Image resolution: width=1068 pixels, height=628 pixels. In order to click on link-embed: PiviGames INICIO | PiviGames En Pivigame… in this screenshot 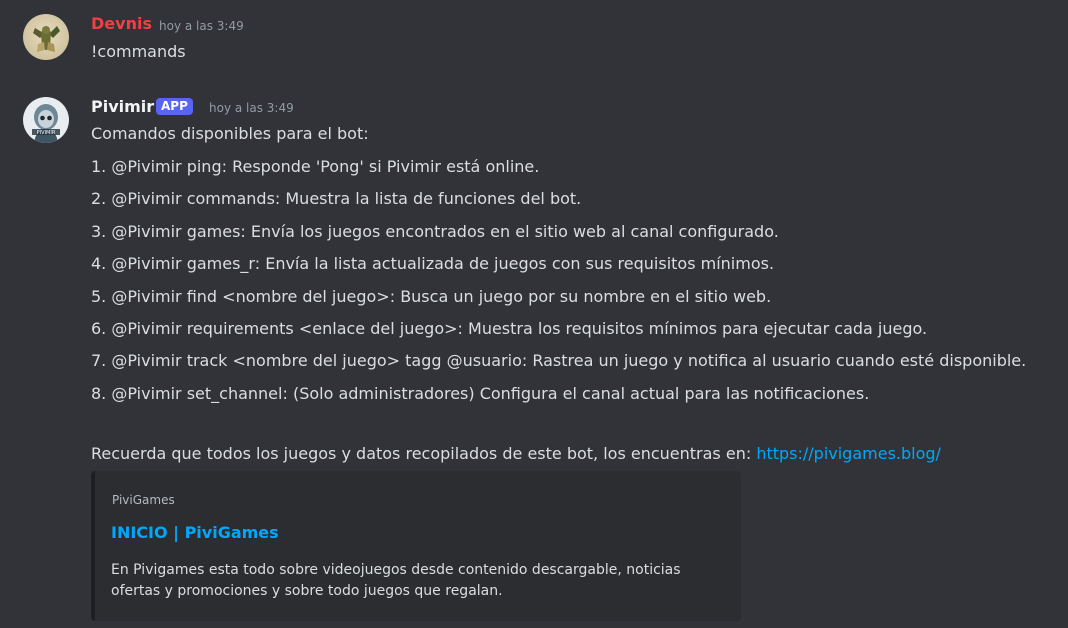, I will do `click(416, 546)`.